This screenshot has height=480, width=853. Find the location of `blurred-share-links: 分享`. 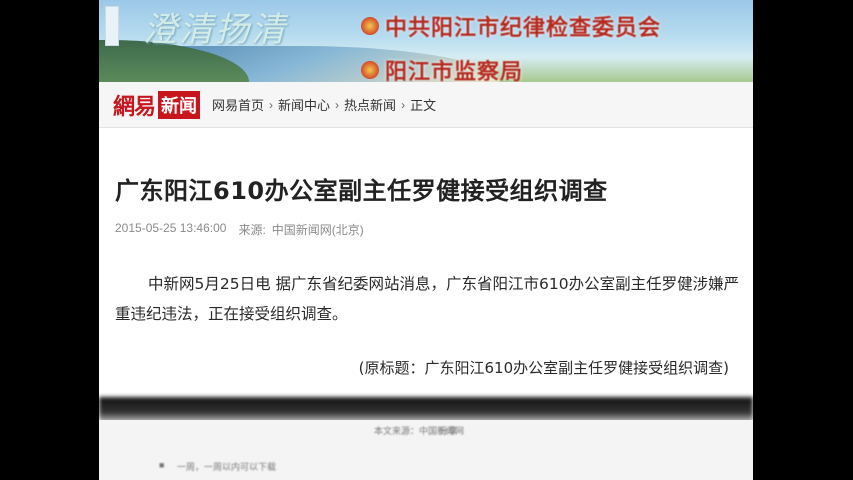

blurred-share-links: 分享 is located at coordinates (448, 430).